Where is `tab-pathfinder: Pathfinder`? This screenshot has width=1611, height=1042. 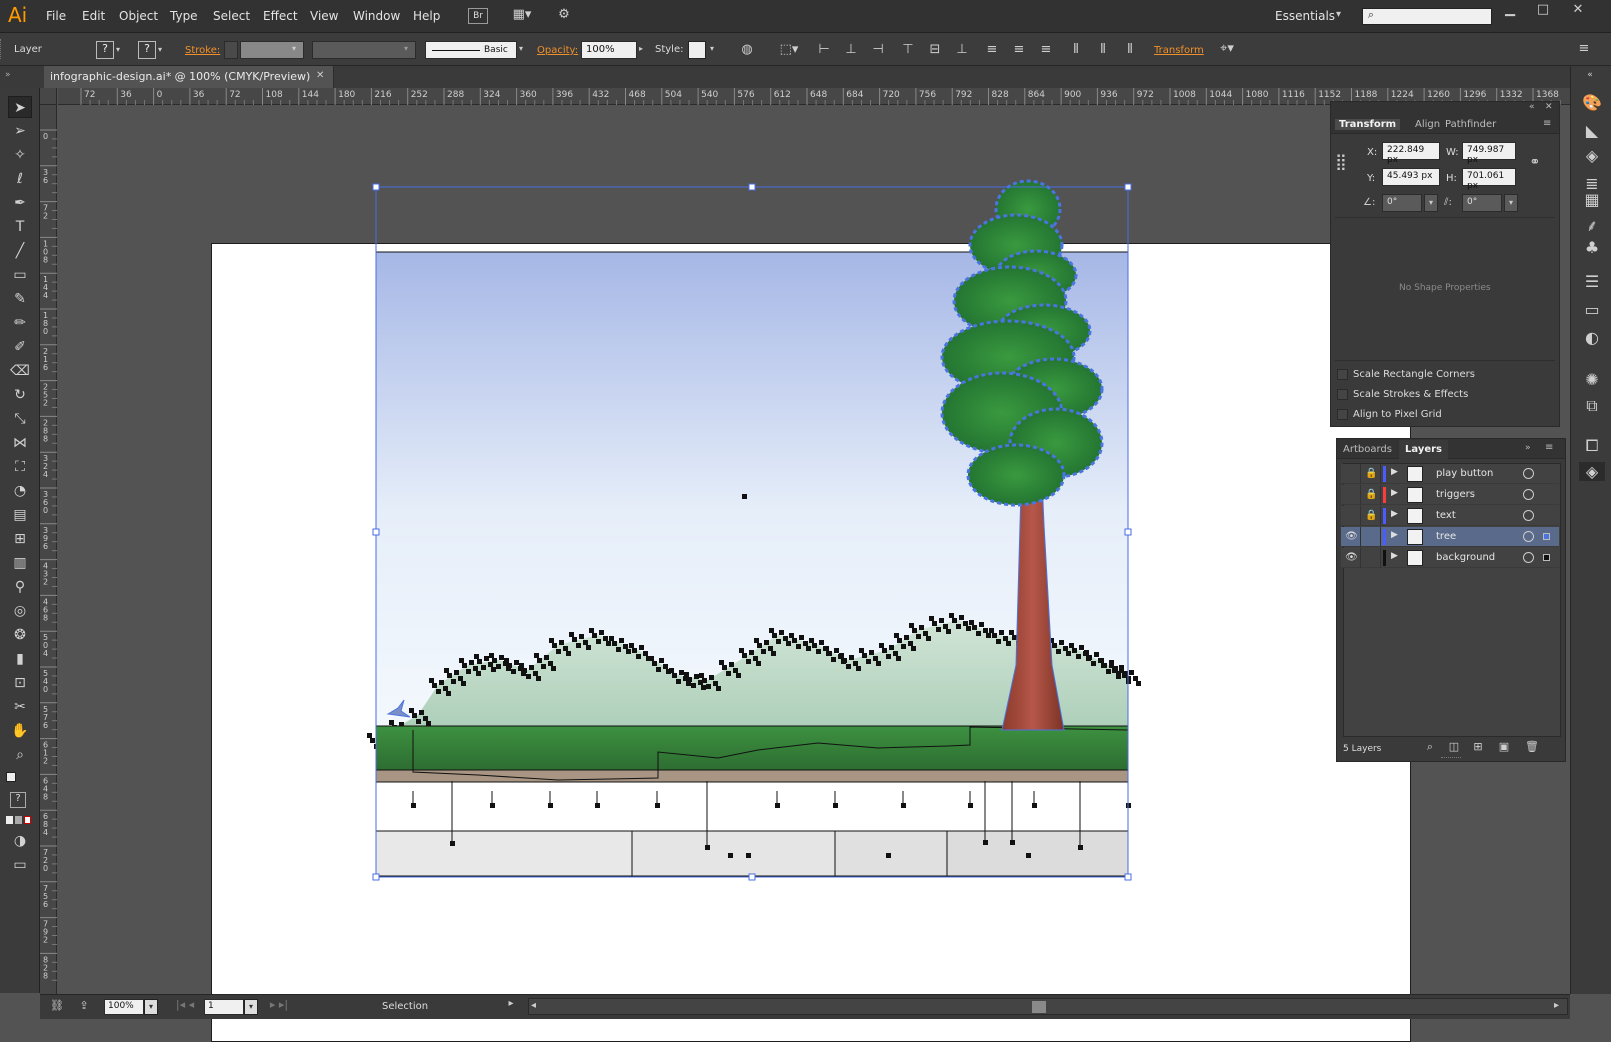
tab-pathfinder: Pathfinder is located at coordinates (1470, 124).